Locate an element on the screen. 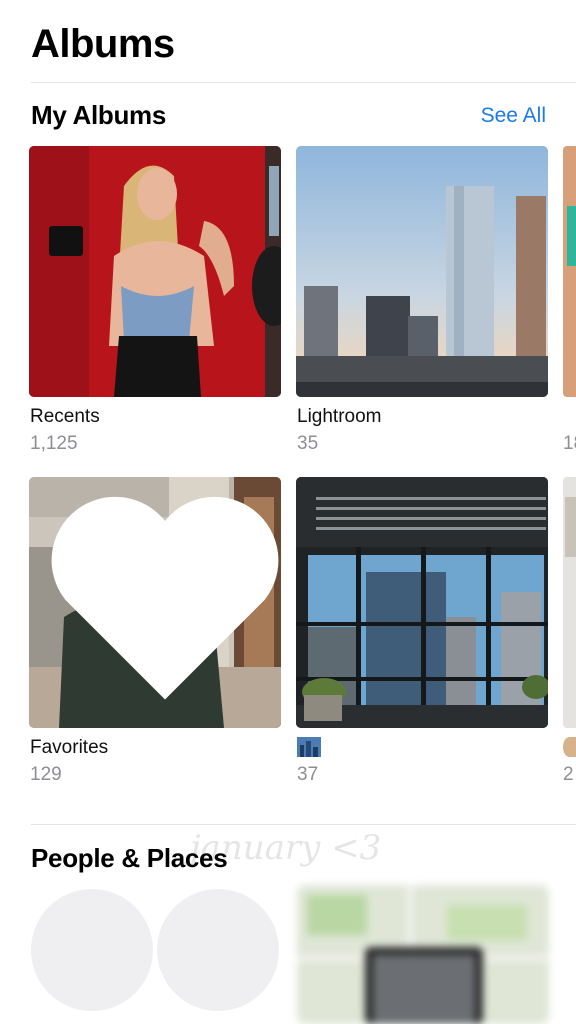 This screenshot has width=576, height=1024. places-map-thumbnail is located at coordinates (423, 954).